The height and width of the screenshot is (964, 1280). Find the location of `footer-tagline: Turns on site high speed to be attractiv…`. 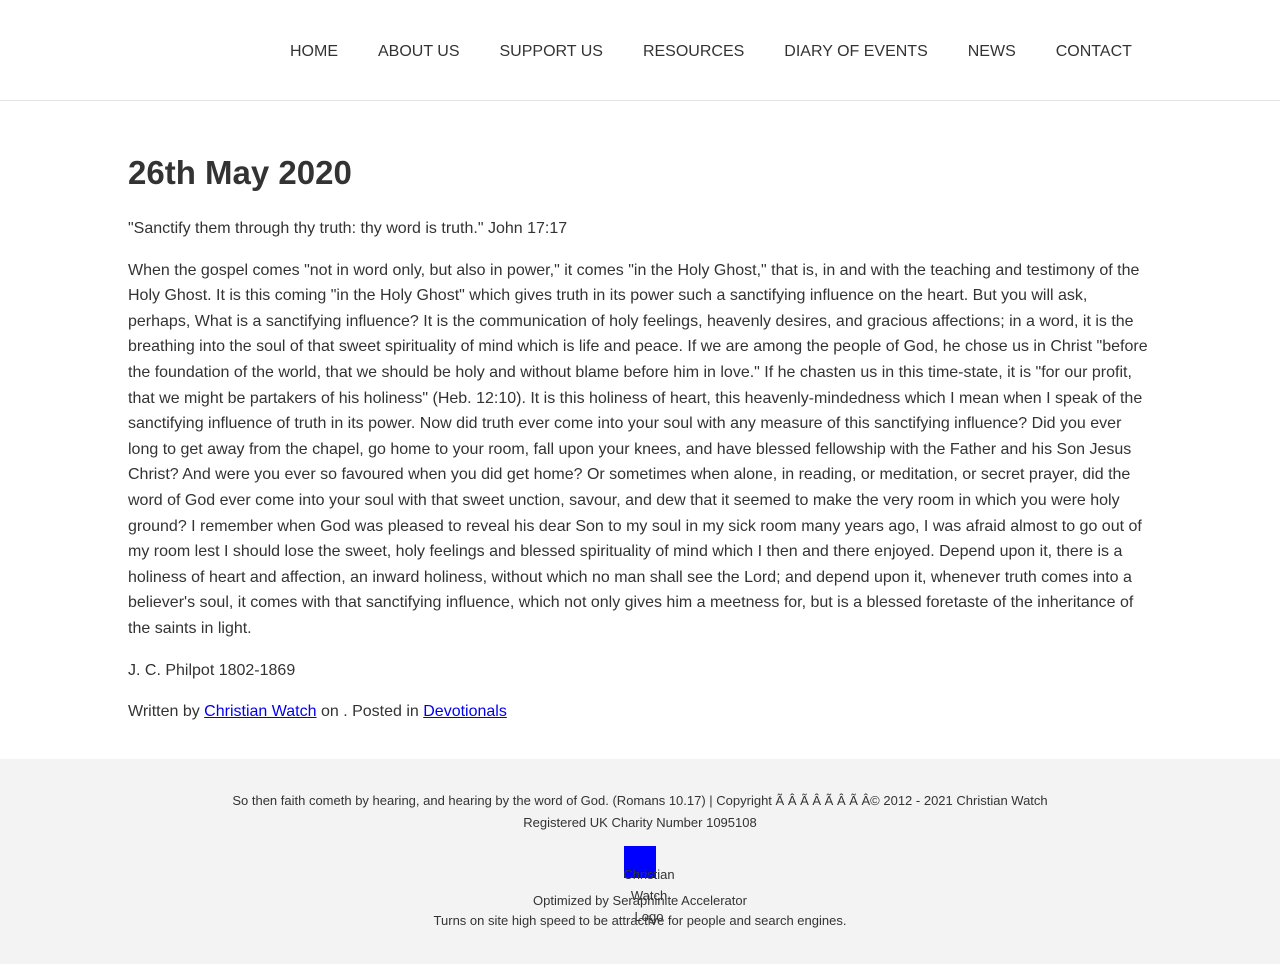

footer-tagline: Turns on site high speed to be attractiv… is located at coordinates (640, 920).